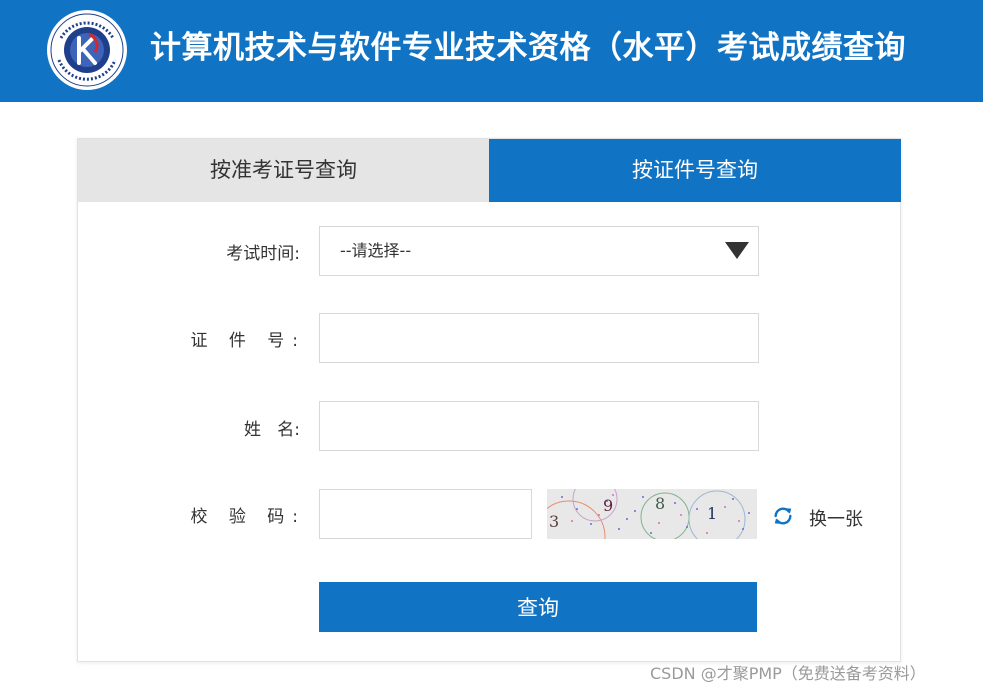 This screenshot has height=690, width=983. Describe the element at coordinates (376, 250) in the screenshot. I see `exam-time-selected-value: --请选择--` at that location.